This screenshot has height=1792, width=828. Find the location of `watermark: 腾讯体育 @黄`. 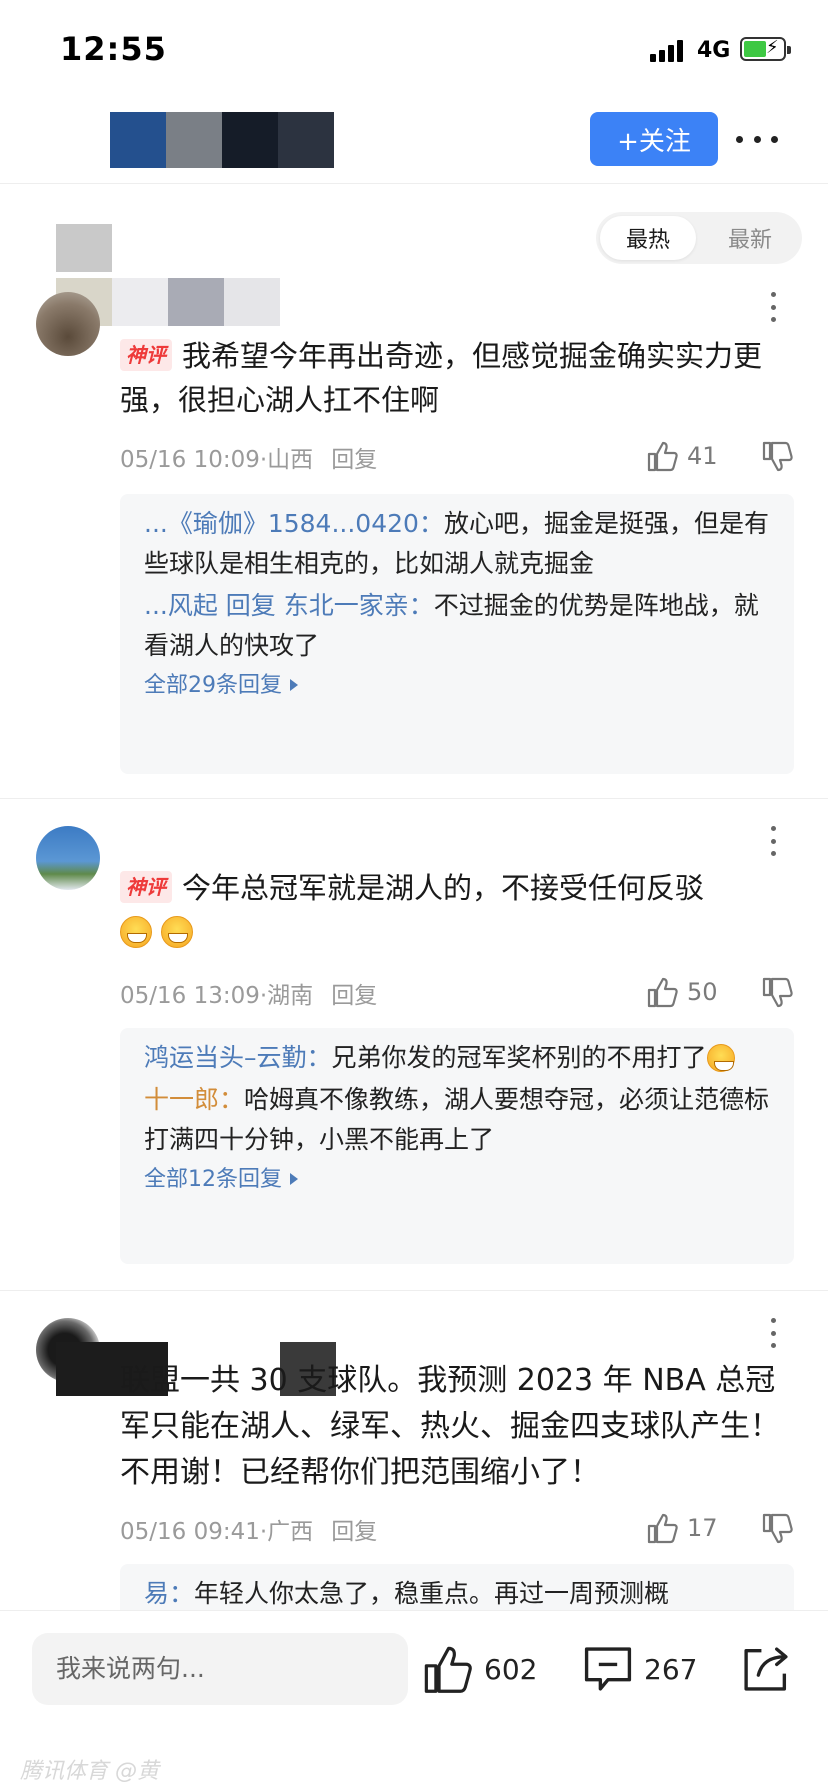

watermark: 腾讯体育 @黄 is located at coordinates (89, 1771).